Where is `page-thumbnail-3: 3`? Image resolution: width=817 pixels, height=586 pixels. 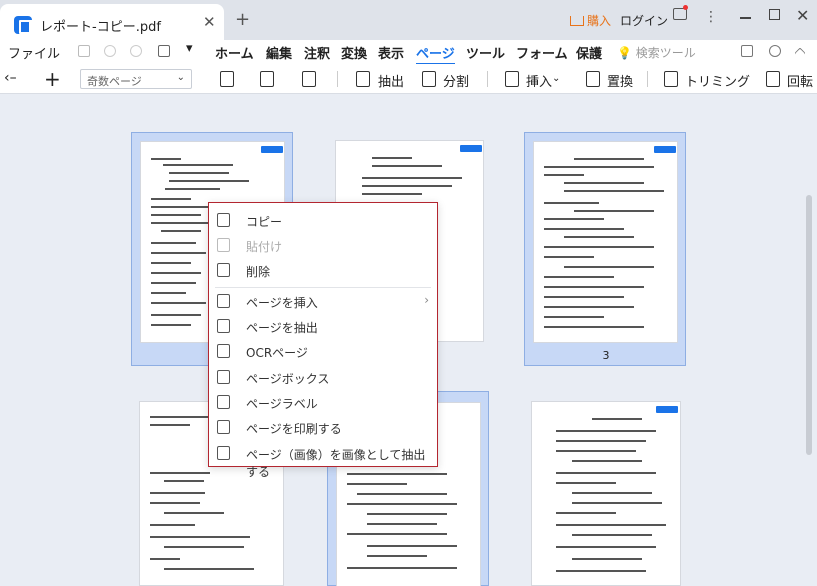 page-thumbnail-3: 3 is located at coordinates (605, 249).